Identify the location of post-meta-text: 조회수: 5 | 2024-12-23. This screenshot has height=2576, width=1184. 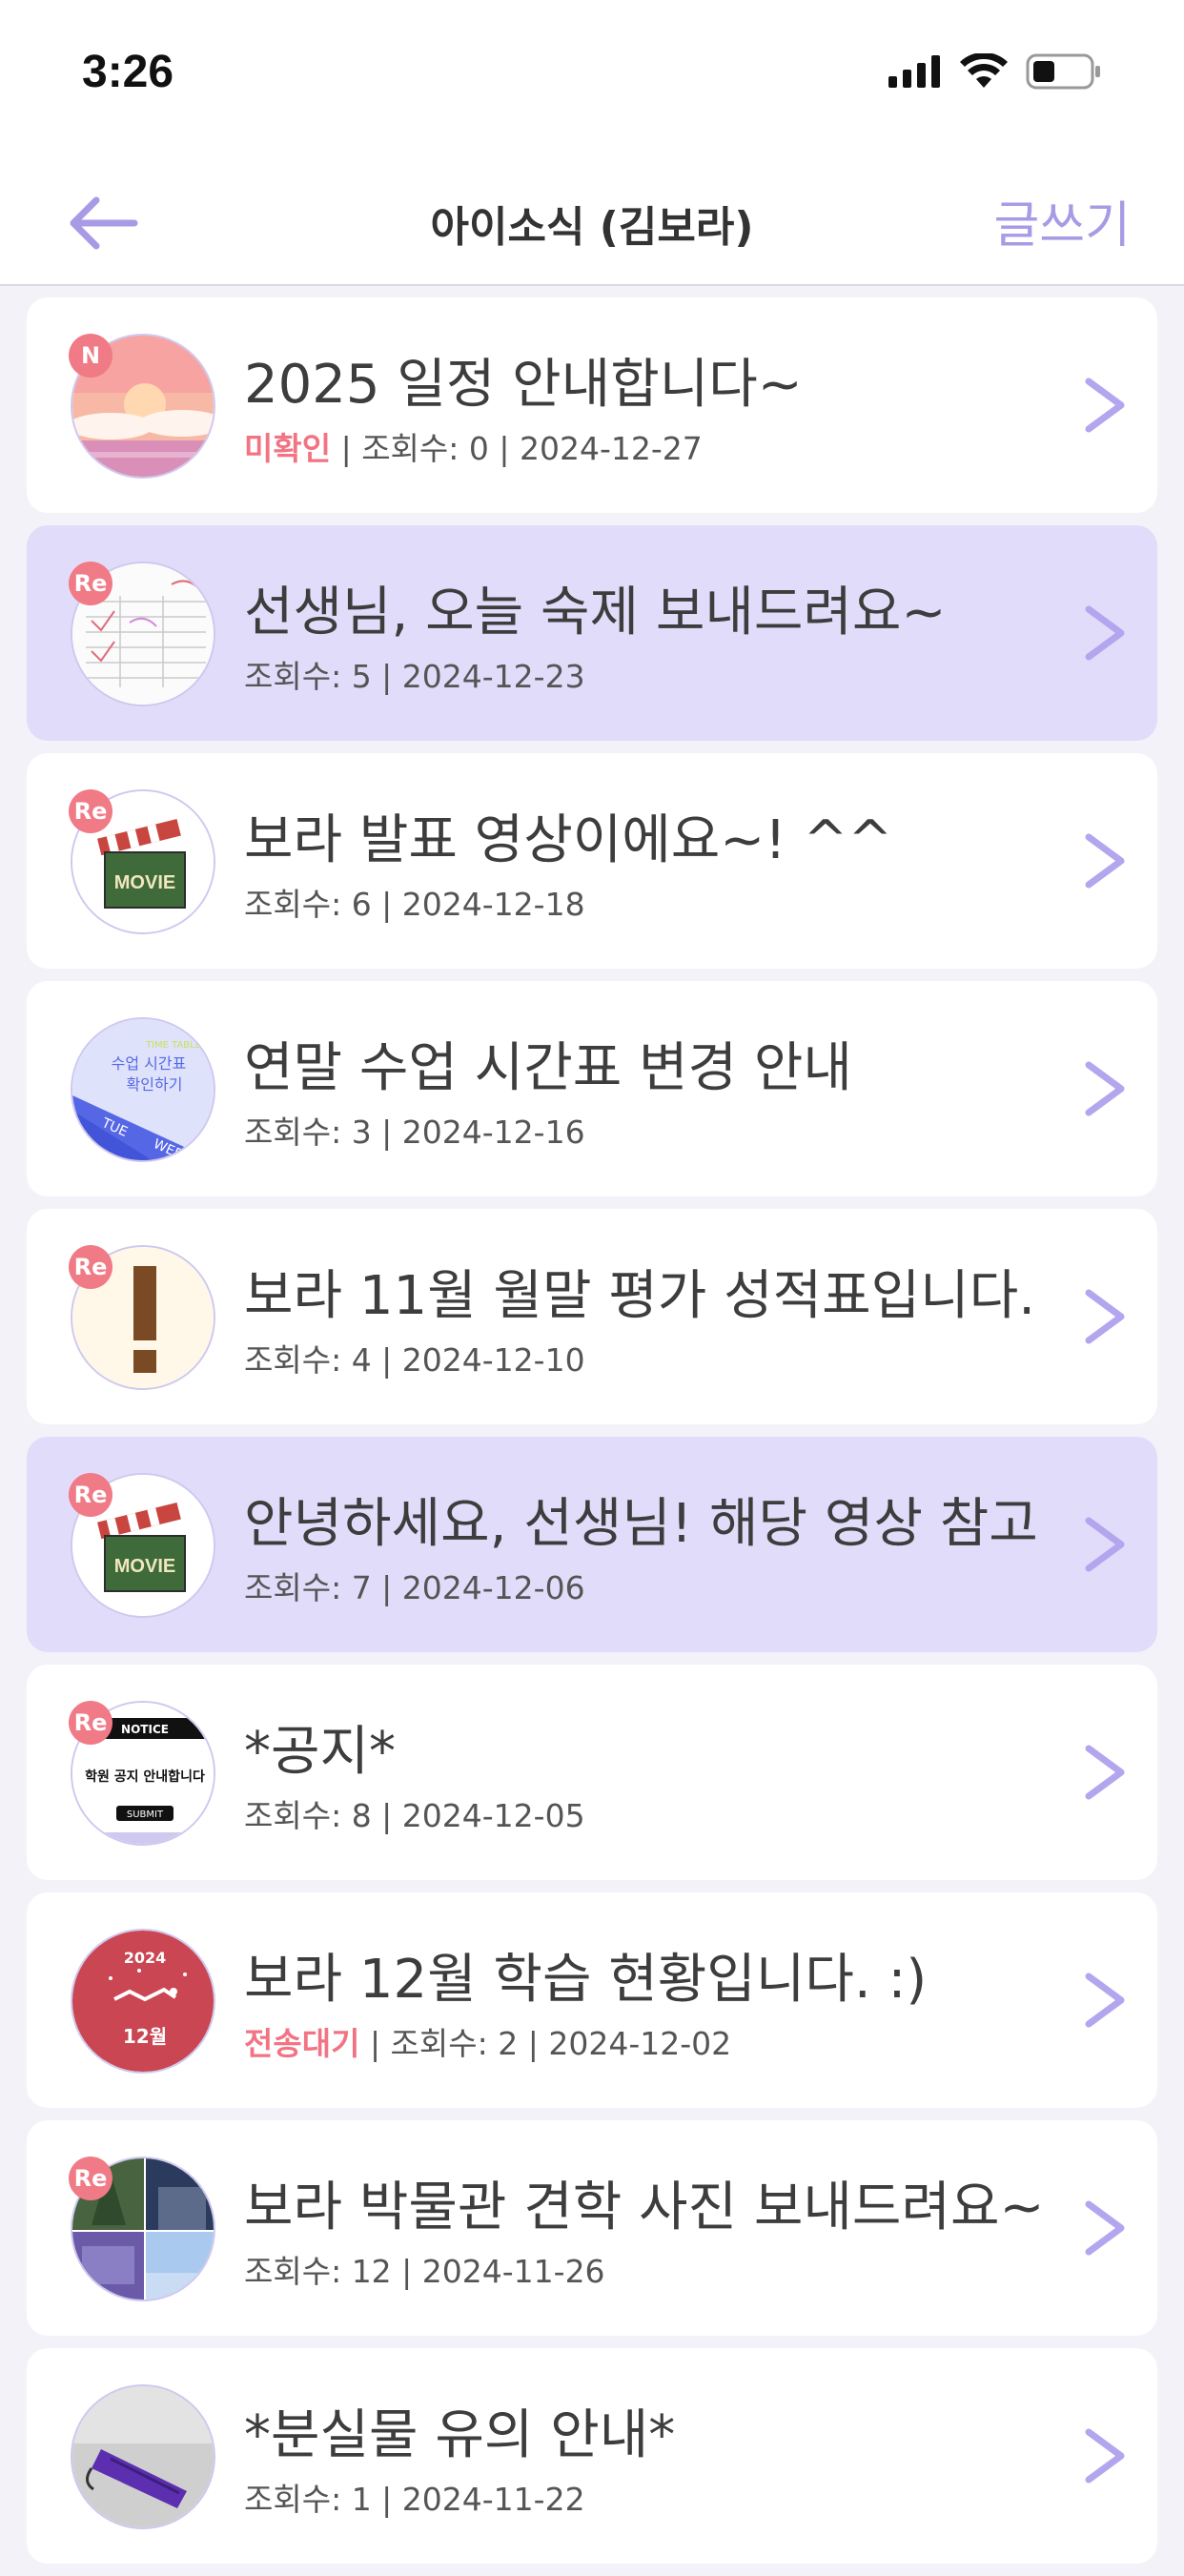
(414, 676).